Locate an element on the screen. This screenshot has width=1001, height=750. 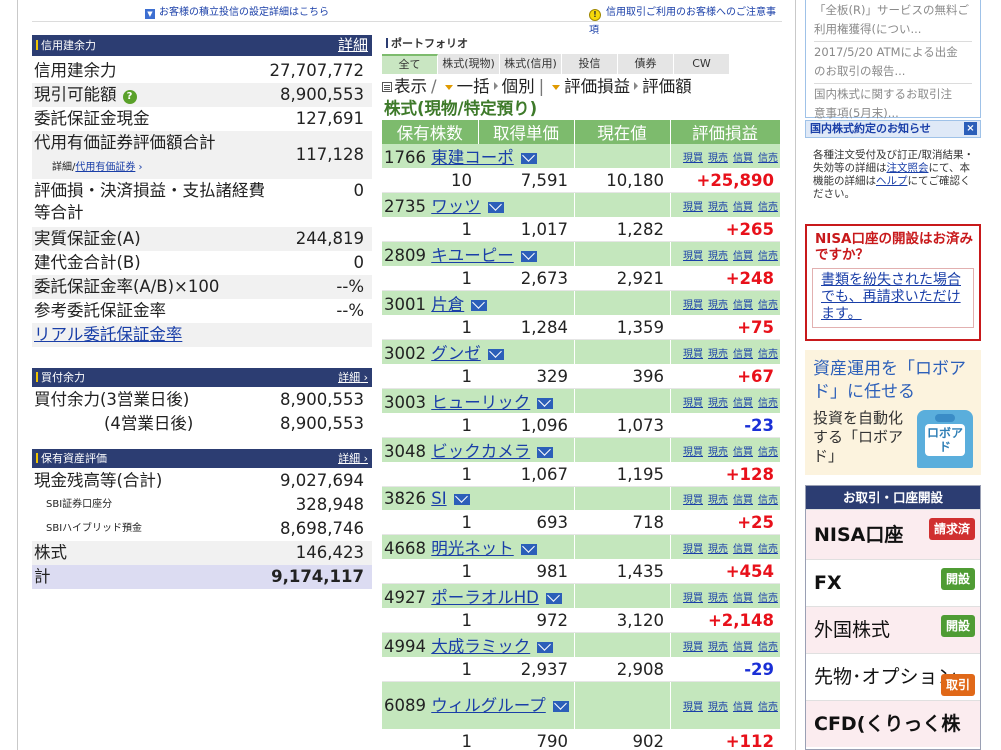
tab-cw: CW is located at coordinates (702, 64).